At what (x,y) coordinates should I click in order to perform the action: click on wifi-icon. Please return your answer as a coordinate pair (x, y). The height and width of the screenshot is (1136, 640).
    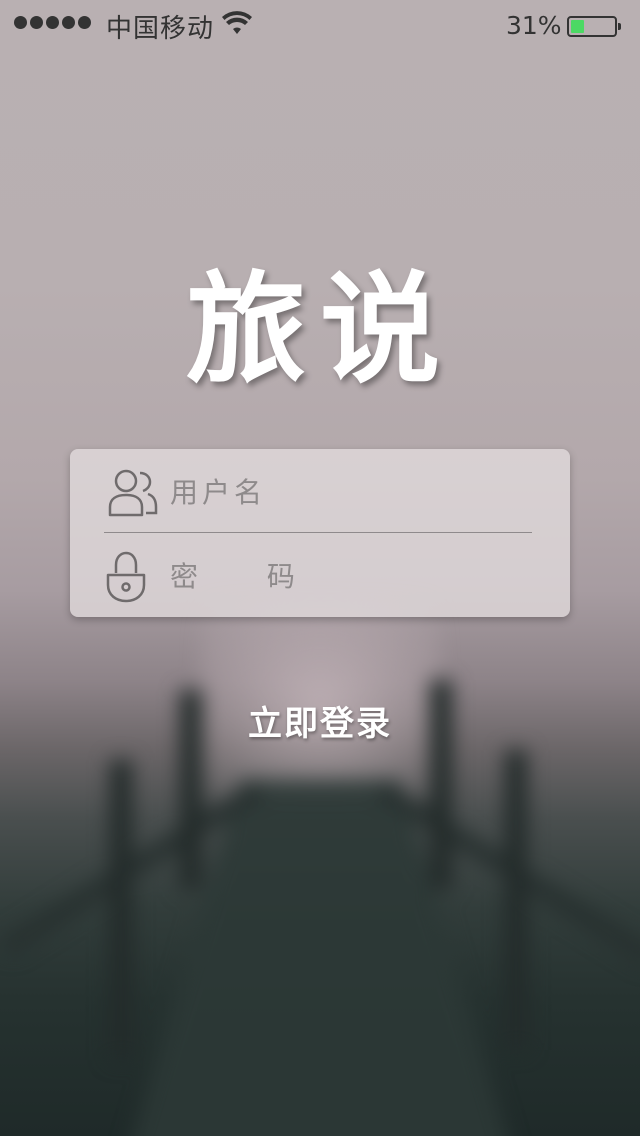
    Looking at the image, I should click on (237, 22).